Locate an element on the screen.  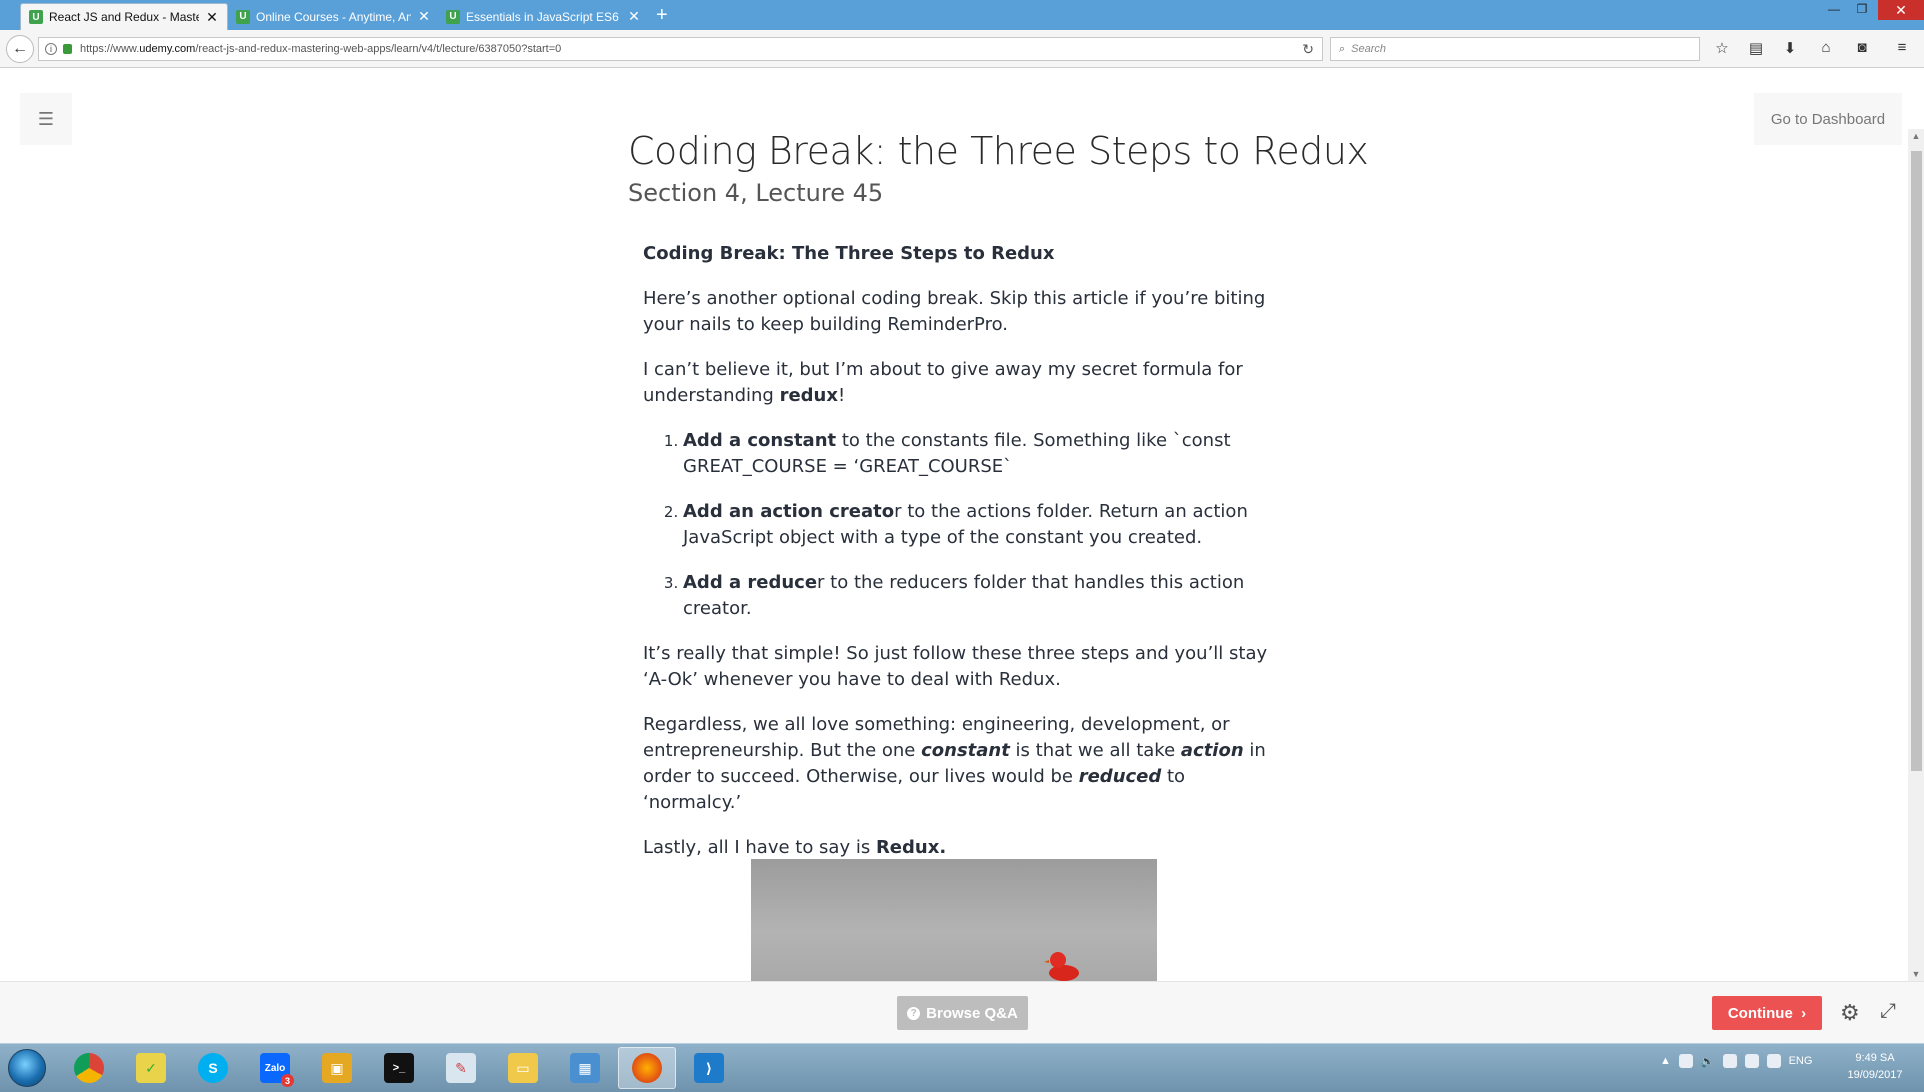
step-bold: Add an action creato is located at coordinates (789, 511).